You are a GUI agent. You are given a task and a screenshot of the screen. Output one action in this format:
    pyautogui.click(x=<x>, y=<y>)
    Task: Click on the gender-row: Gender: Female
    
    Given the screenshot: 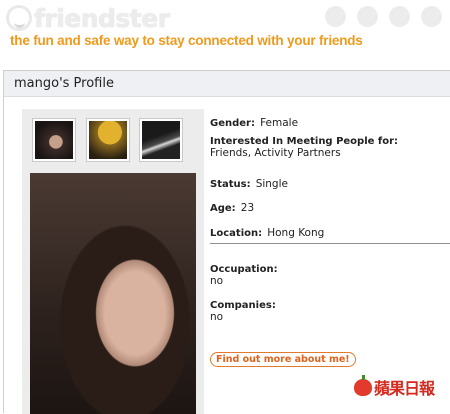 What is the action you would take?
    pyautogui.click(x=254, y=120)
    